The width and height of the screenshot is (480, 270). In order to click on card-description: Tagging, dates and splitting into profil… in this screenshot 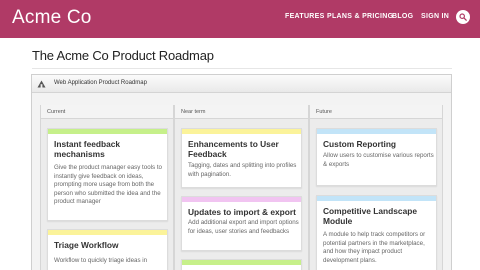, I will do `click(242, 170)`.